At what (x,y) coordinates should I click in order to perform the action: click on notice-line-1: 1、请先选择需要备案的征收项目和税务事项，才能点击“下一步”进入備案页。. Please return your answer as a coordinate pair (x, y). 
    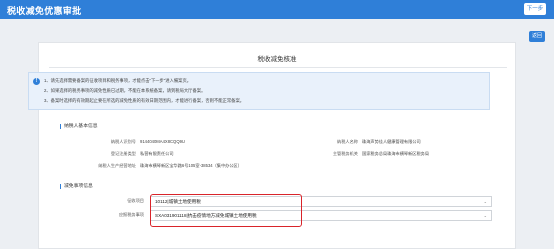
    Looking at the image, I should click on (118, 80).